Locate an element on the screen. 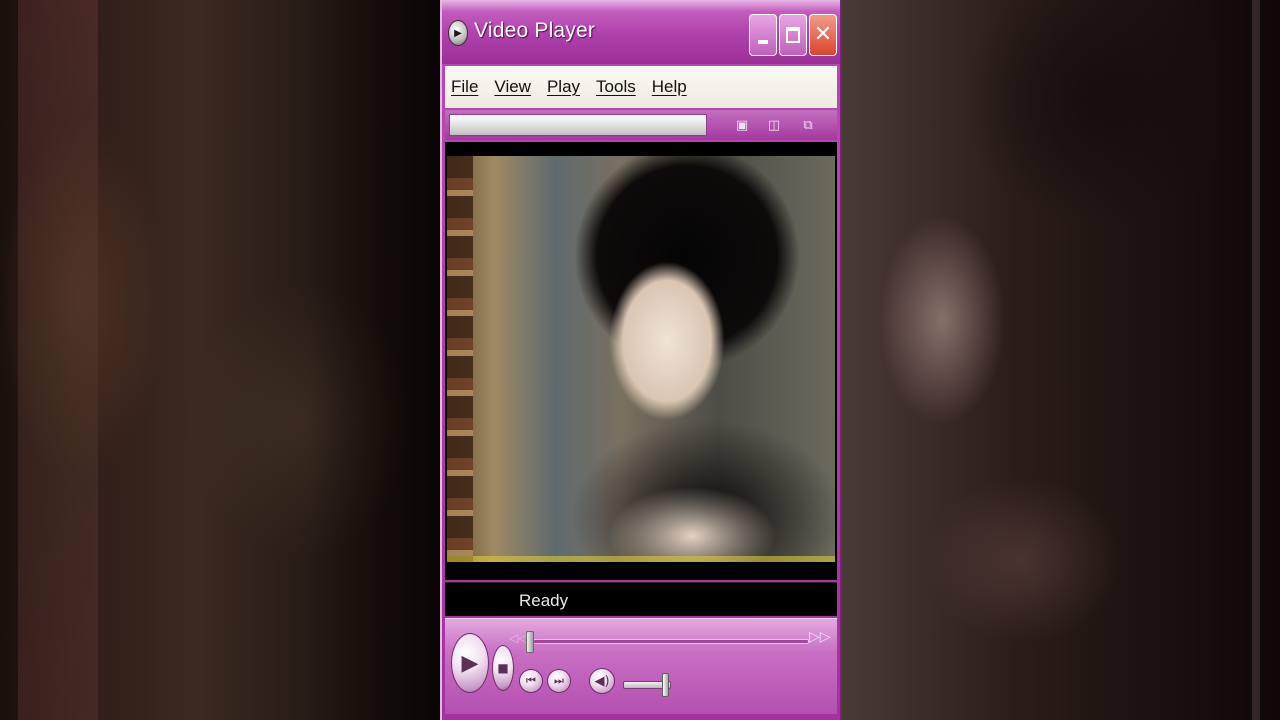 This screenshot has width=1280, height=720. previous-icon: ⏮ is located at coordinates (531, 680).